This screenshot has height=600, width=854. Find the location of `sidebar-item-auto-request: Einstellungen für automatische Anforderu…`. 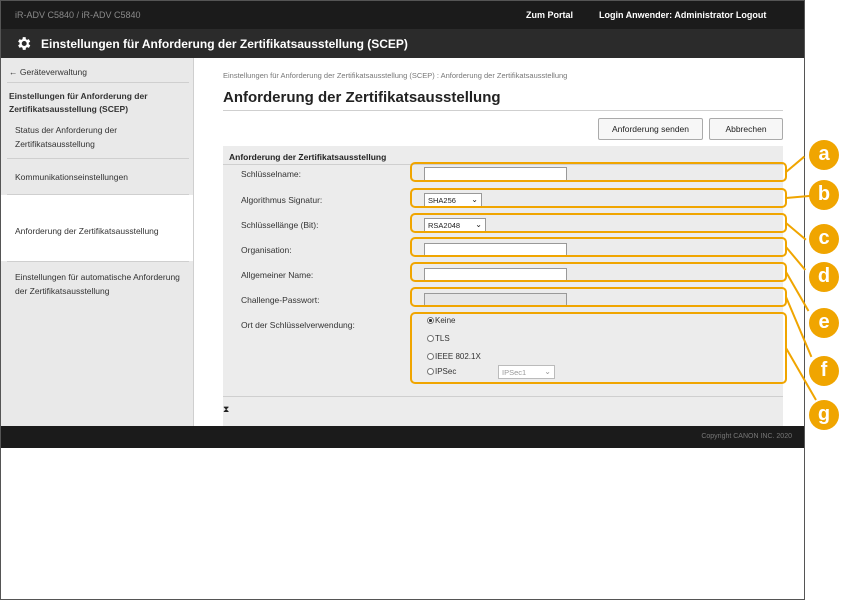

sidebar-item-auto-request: Einstellungen für automatische Anforderu… is located at coordinates (100, 284).